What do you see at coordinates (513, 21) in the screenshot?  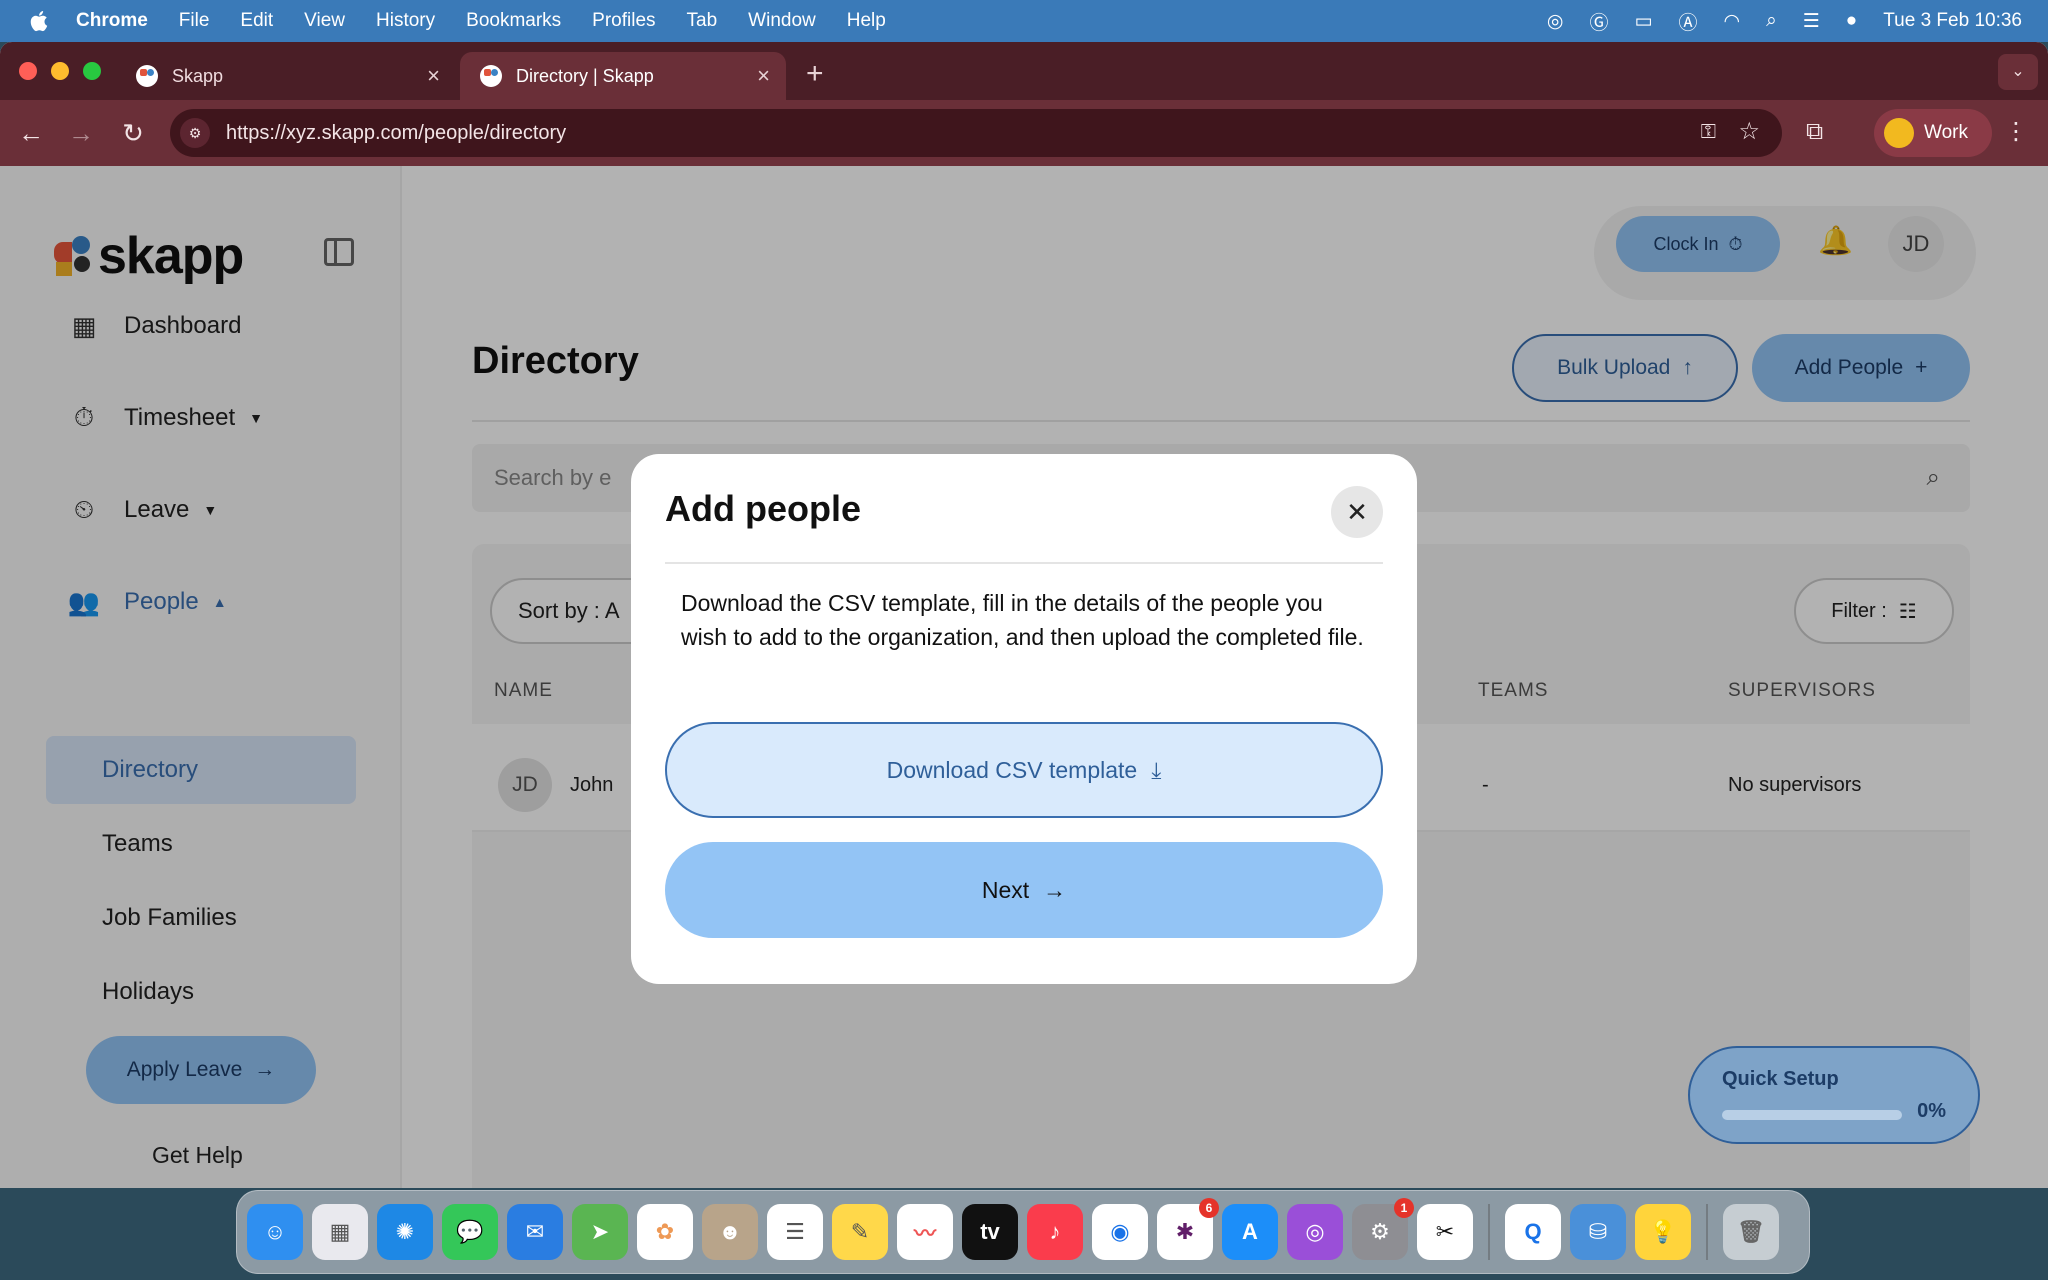 I see `menu-bookmarks: Bookmarks` at bounding box center [513, 21].